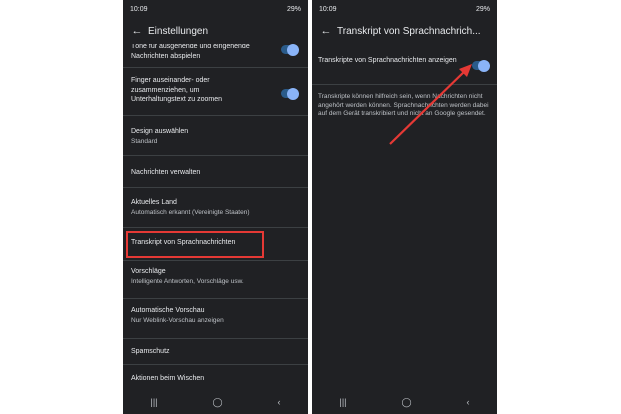 Image resolution: width=621 pixels, height=414 pixels. What do you see at coordinates (168, 310) in the screenshot?
I see `list-item-title: Automatische Vorschau` at bounding box center [168, 310].